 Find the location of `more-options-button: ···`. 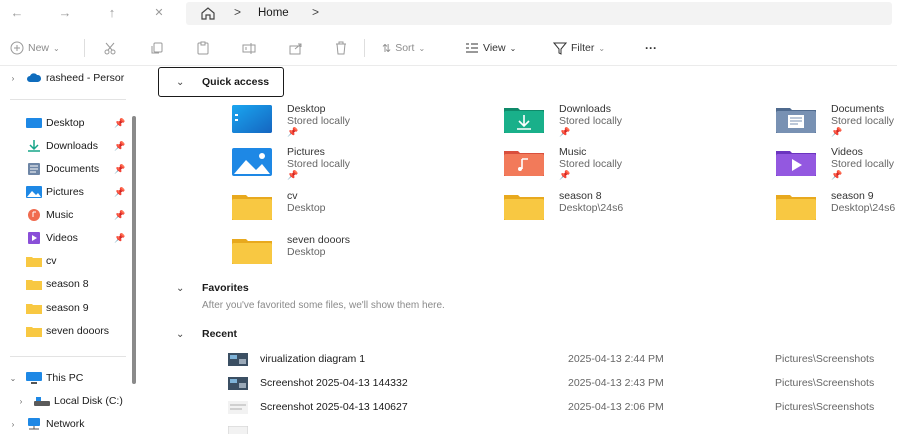

more-options-button: ··· is located at coordinates (651, 48).